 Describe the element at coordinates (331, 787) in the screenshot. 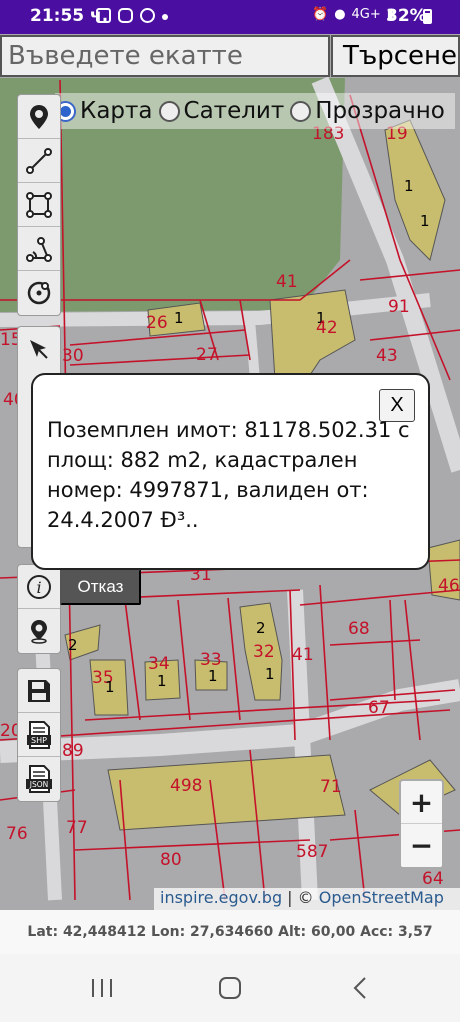

I see `parcel-number: 71` at that location.